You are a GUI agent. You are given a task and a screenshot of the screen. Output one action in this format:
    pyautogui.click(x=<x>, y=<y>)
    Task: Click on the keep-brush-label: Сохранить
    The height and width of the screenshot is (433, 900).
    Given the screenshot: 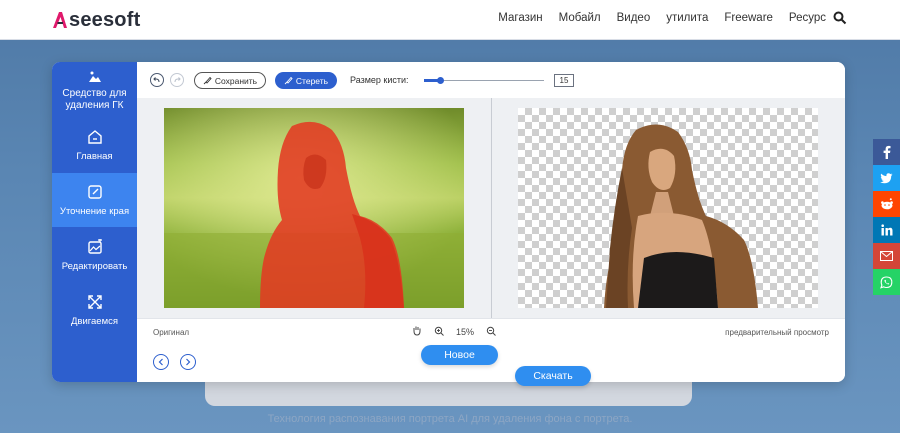 What is the action you would take?
    pyautogui.click(x=236, y=80)
    